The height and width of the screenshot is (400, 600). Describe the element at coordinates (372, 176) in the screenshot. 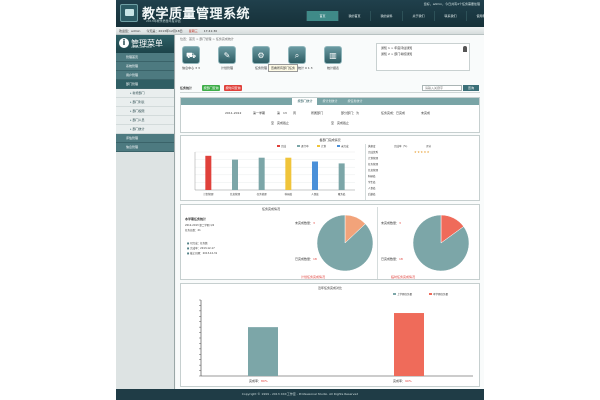

I see `satisfaction-label: 科研处` at that location.